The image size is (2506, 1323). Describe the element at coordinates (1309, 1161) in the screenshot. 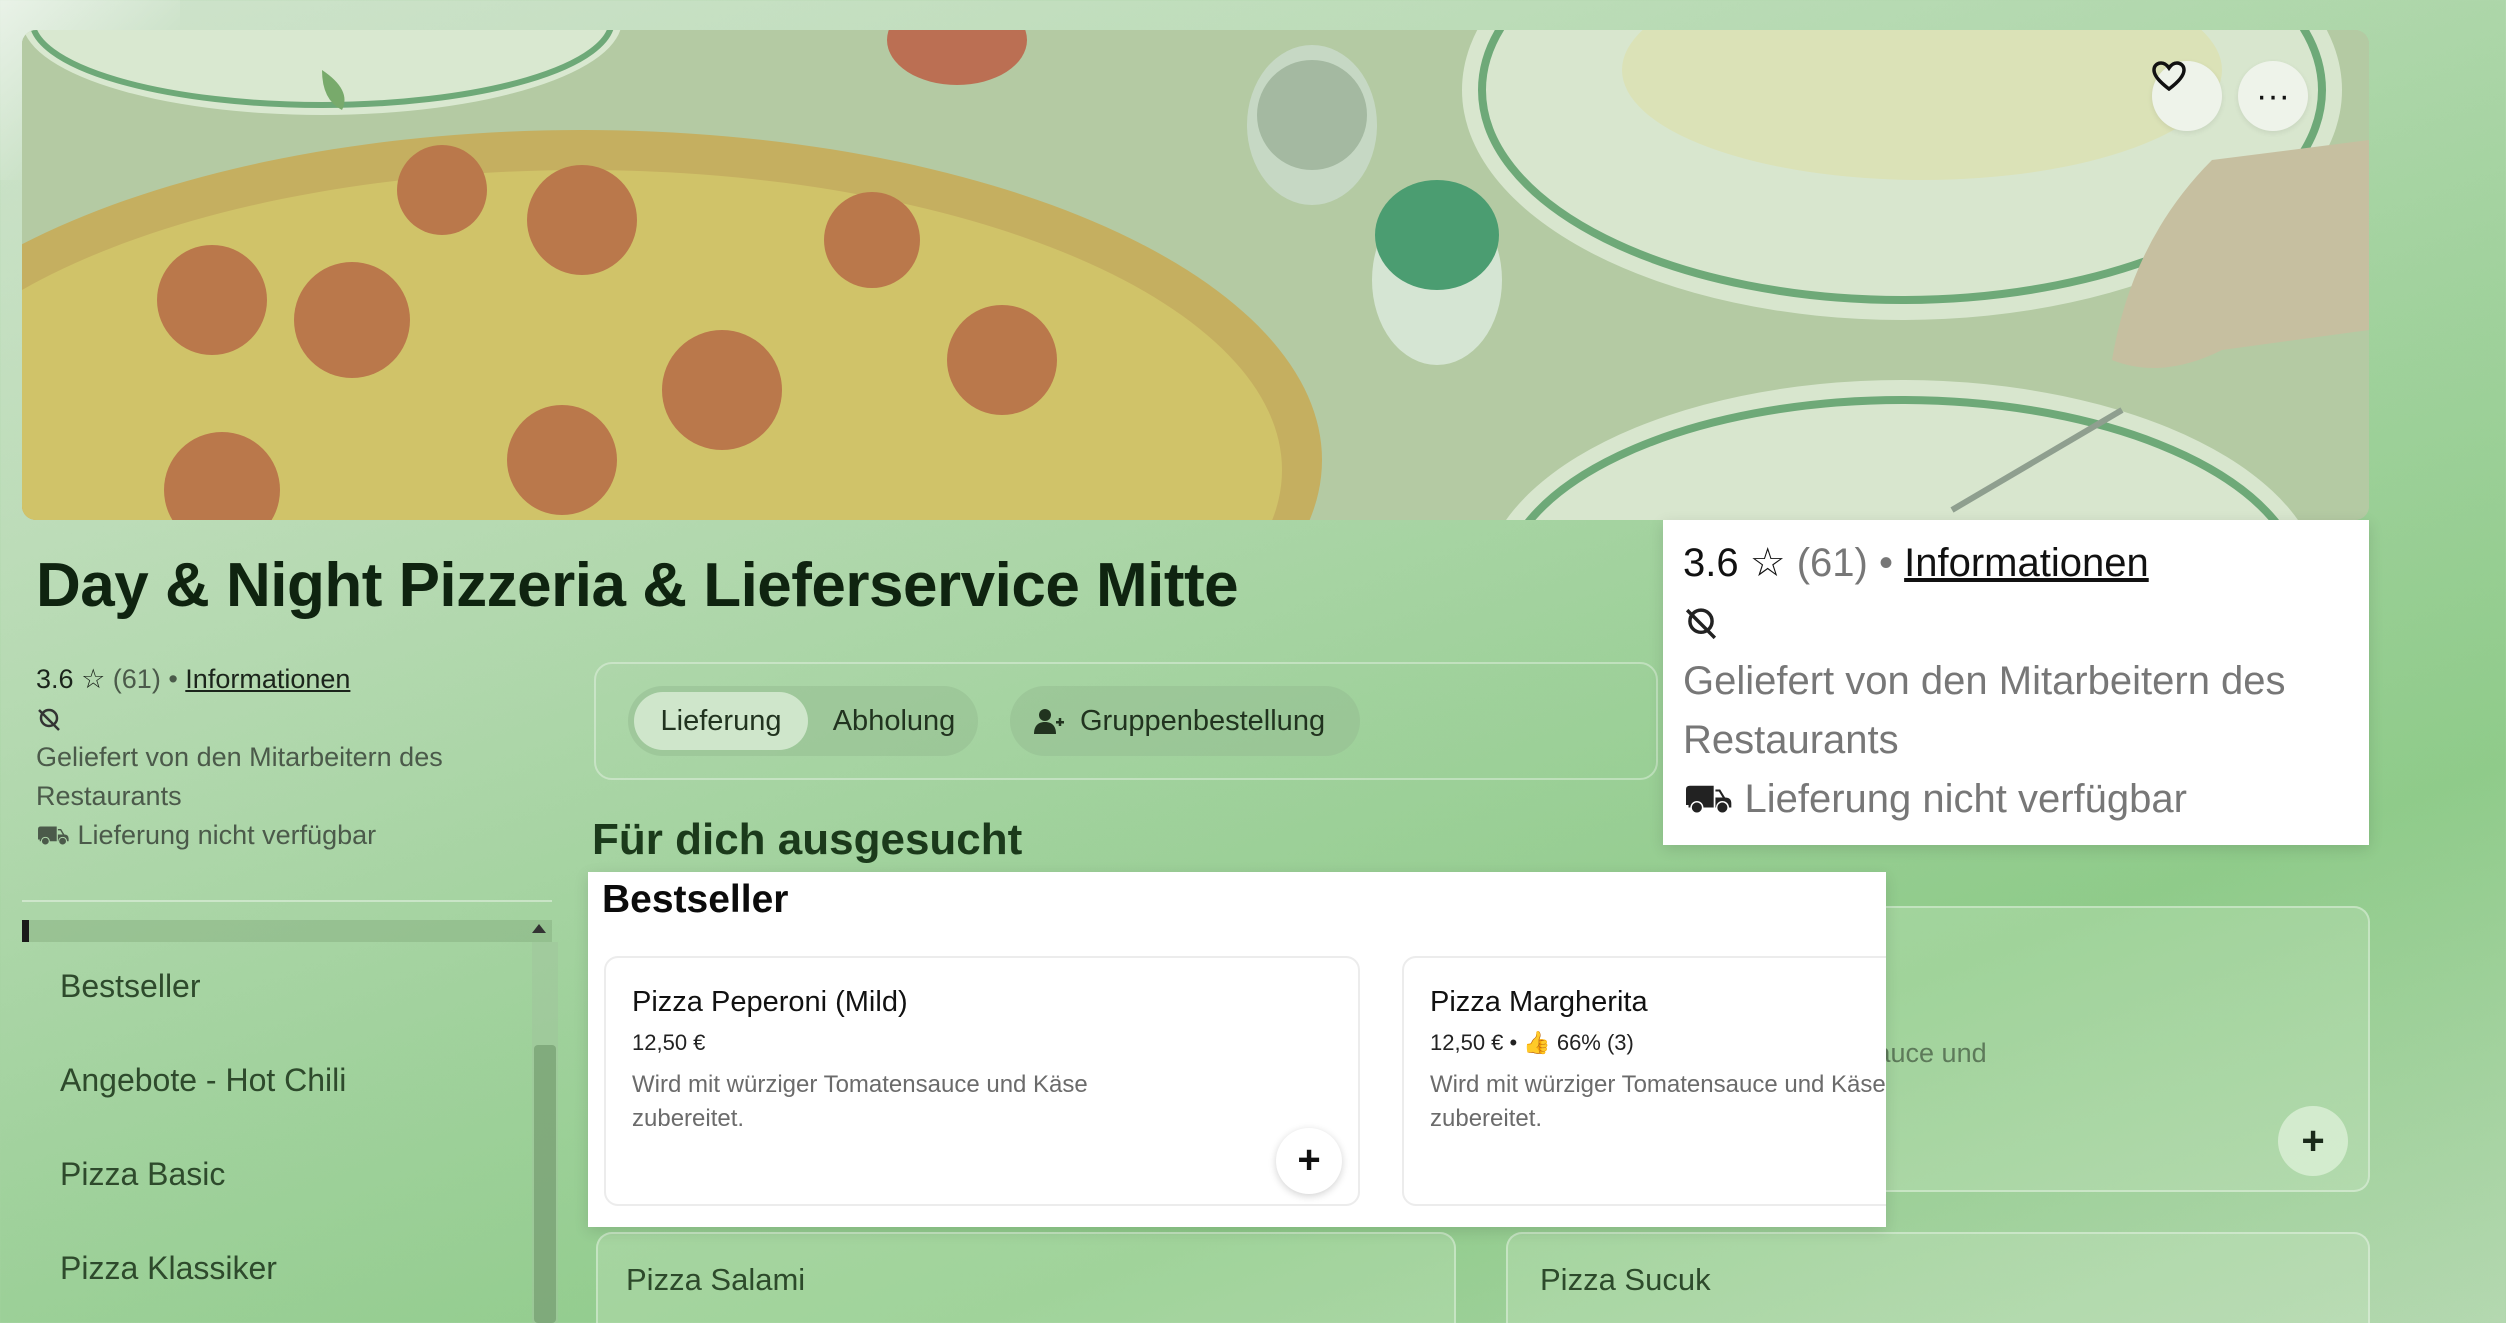

I see `add-to-cart-button: +` at that location.